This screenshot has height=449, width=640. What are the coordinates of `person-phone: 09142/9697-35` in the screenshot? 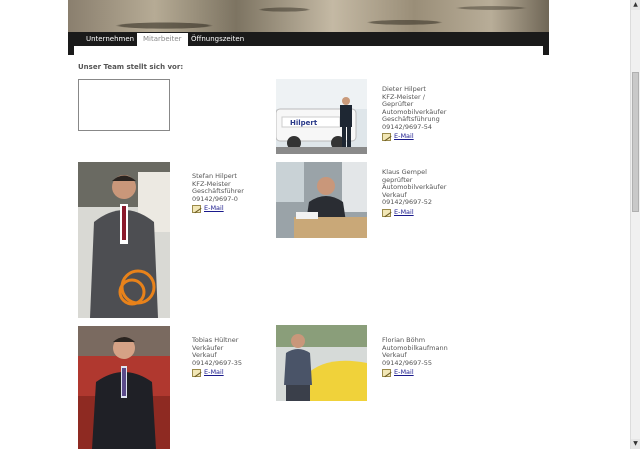 It's located at (217, 362).